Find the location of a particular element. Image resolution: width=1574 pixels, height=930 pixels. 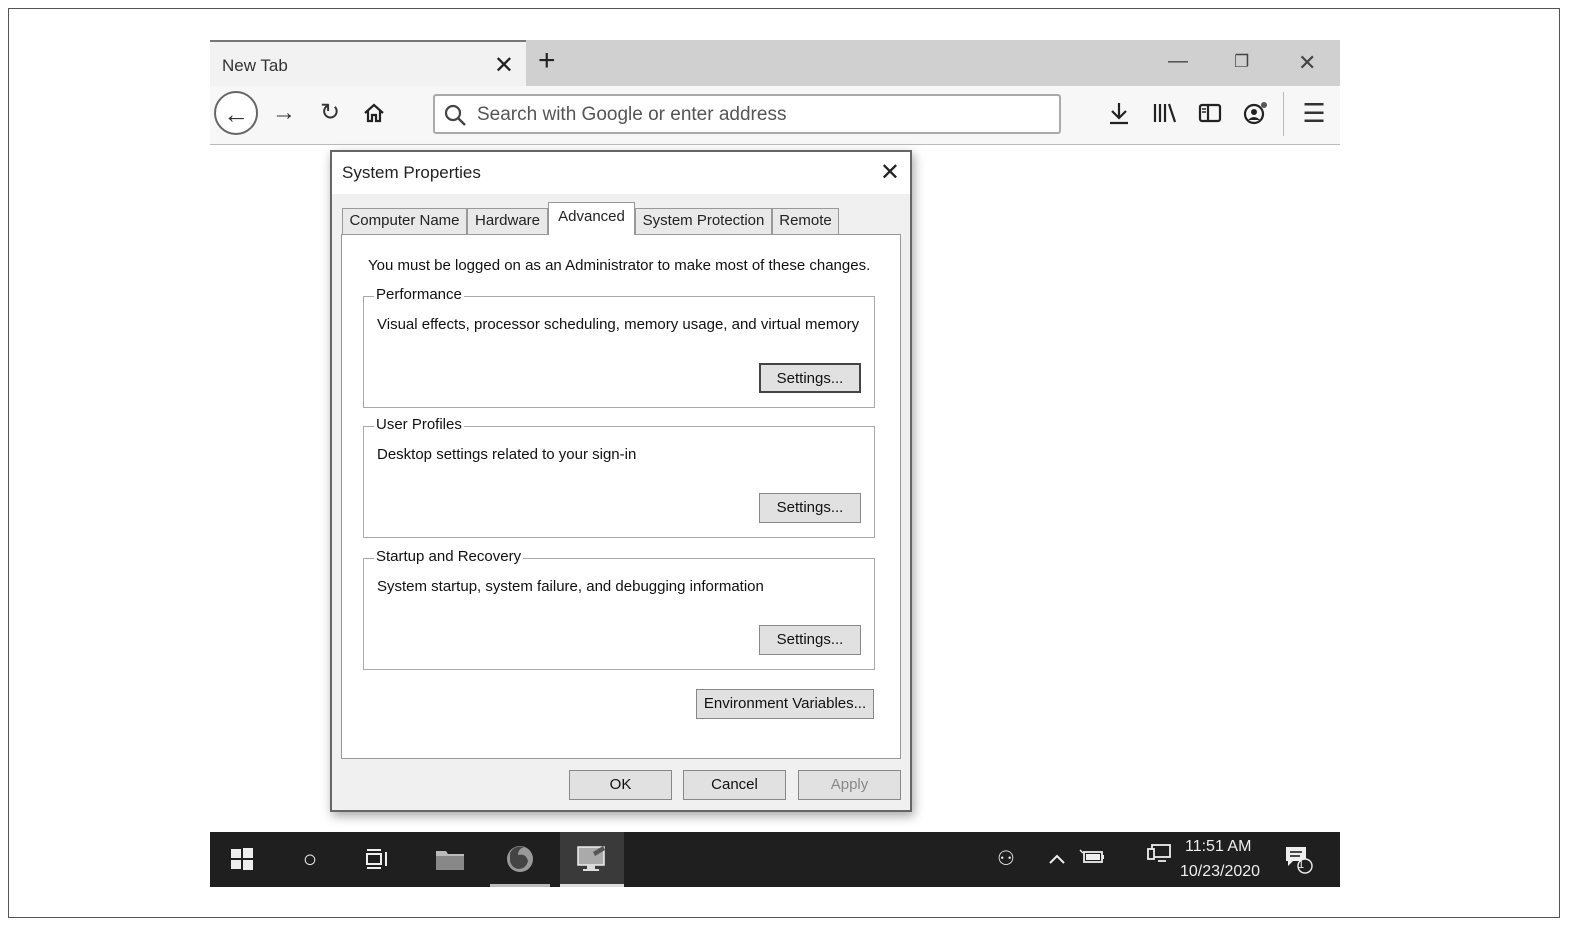

clock-date: 10/23/2020 is located at coordinates (1220, 872).